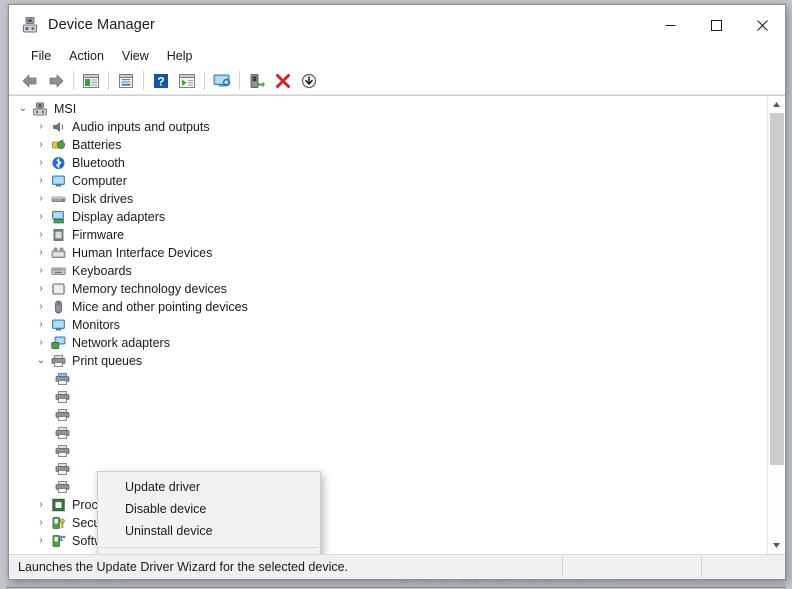 This screenshot has height=589, width=792. I want to click on context-menu-item-disable-device: Disable device, so click(209, 509).